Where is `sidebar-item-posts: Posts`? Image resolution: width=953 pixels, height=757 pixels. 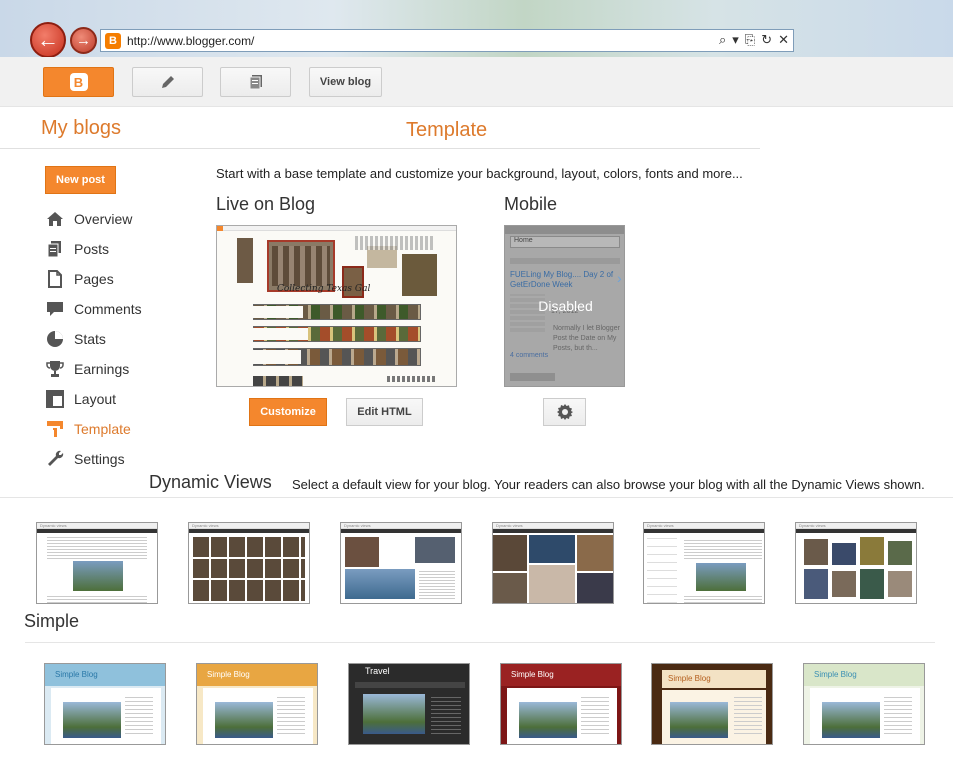
sidebar-item-posts: Posts is located at coordinates (77, 249).